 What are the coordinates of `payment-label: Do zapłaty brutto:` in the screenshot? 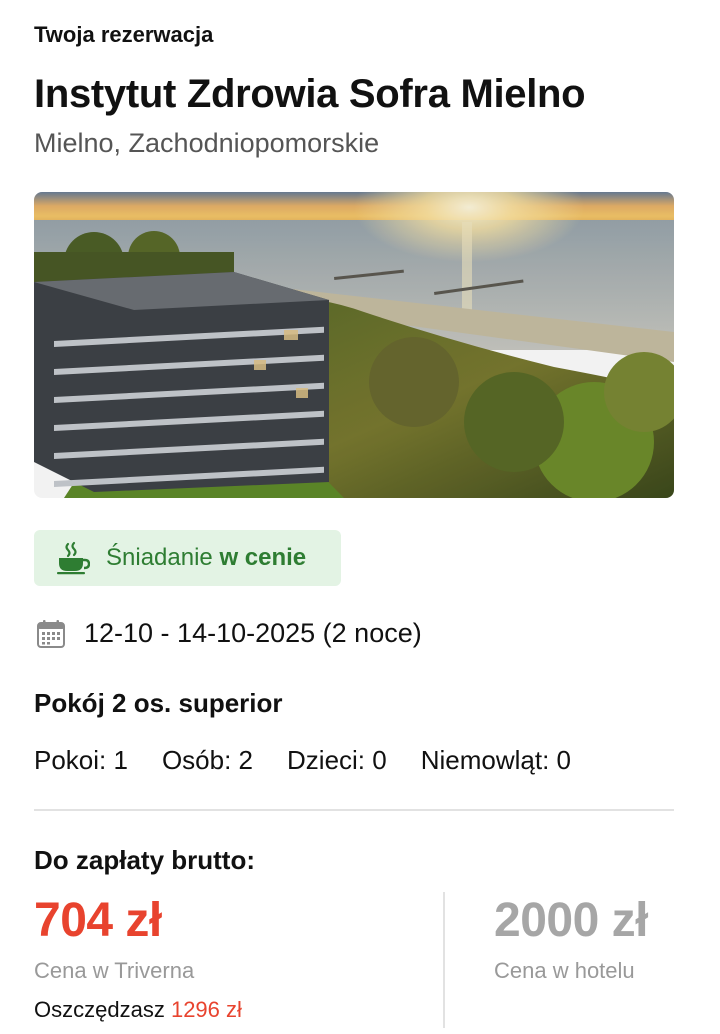 It's located at (144, 860).